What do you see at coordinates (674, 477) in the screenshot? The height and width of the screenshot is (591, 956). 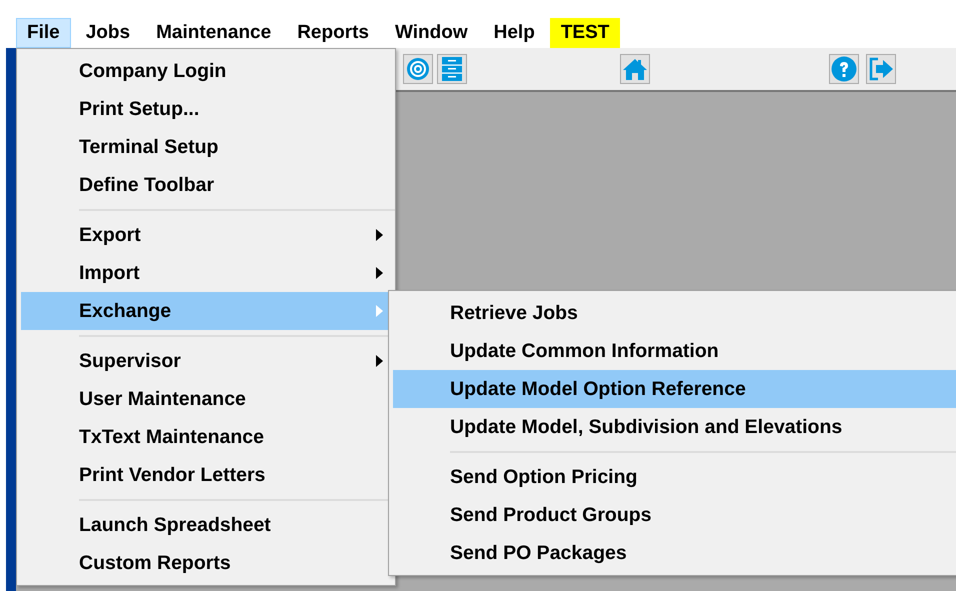 I see `menu-item: Send Option Pricing` at bounding box center [674, 477].